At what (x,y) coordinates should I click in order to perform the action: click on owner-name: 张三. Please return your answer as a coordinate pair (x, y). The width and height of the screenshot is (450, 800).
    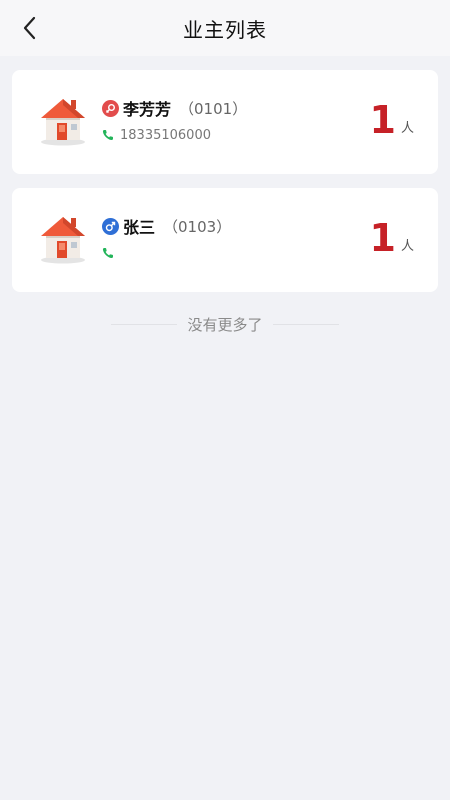
    Looking at the image, I should click on (139, 227).